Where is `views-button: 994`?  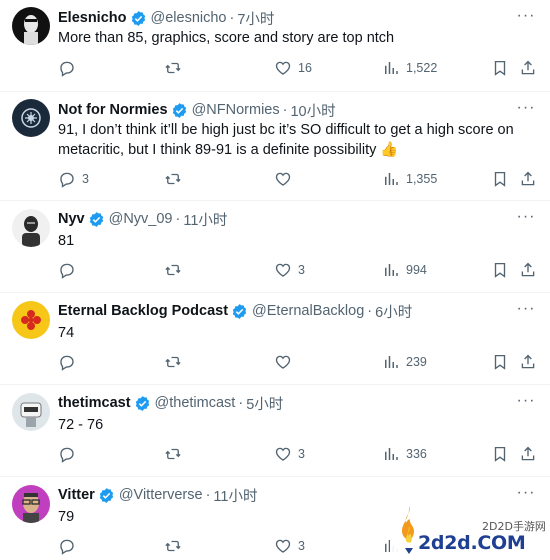
views-button: 994 is located at coordinates (404, 270).